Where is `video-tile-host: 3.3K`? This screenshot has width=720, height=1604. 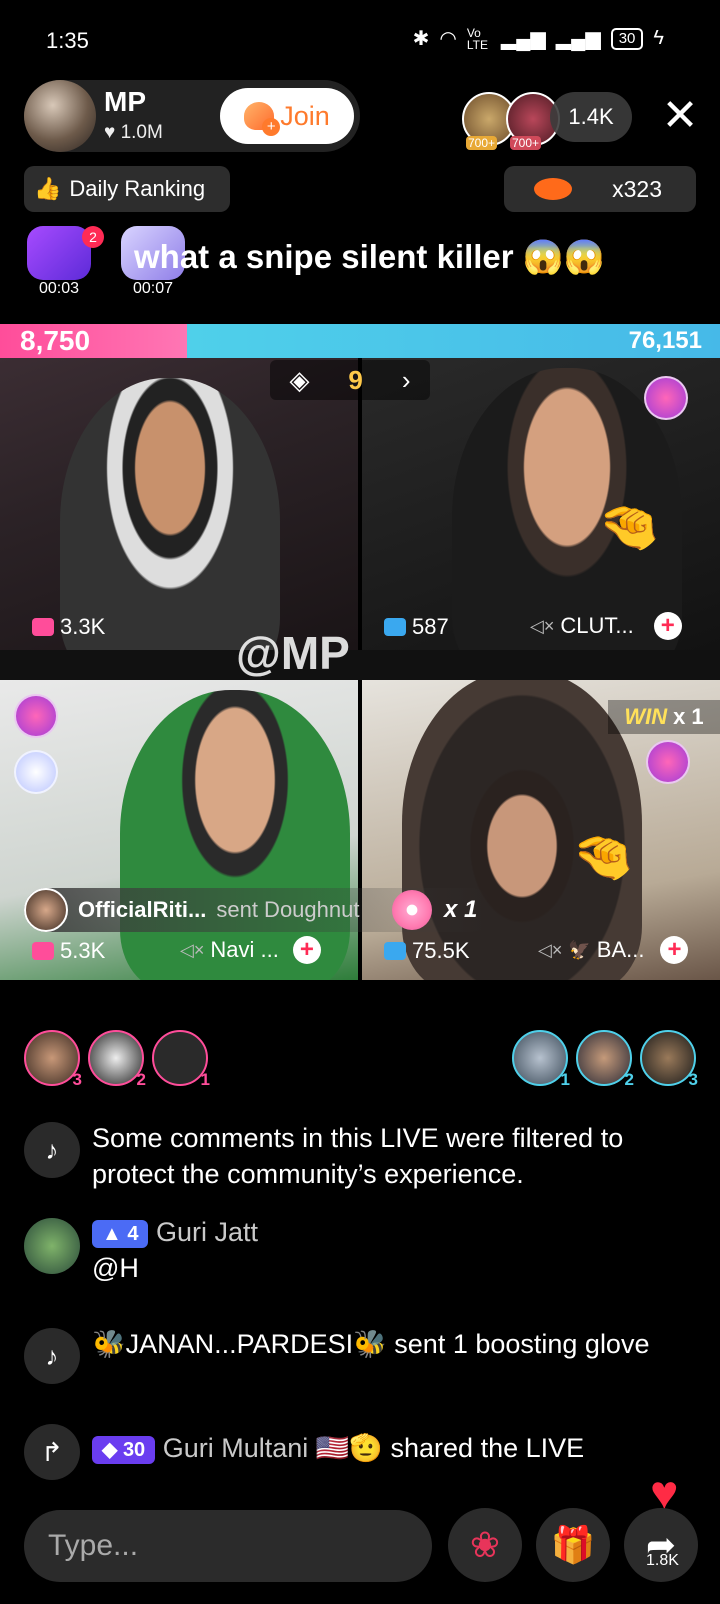
video-tile-host: 3.3K is located at coordinates (179, 504).